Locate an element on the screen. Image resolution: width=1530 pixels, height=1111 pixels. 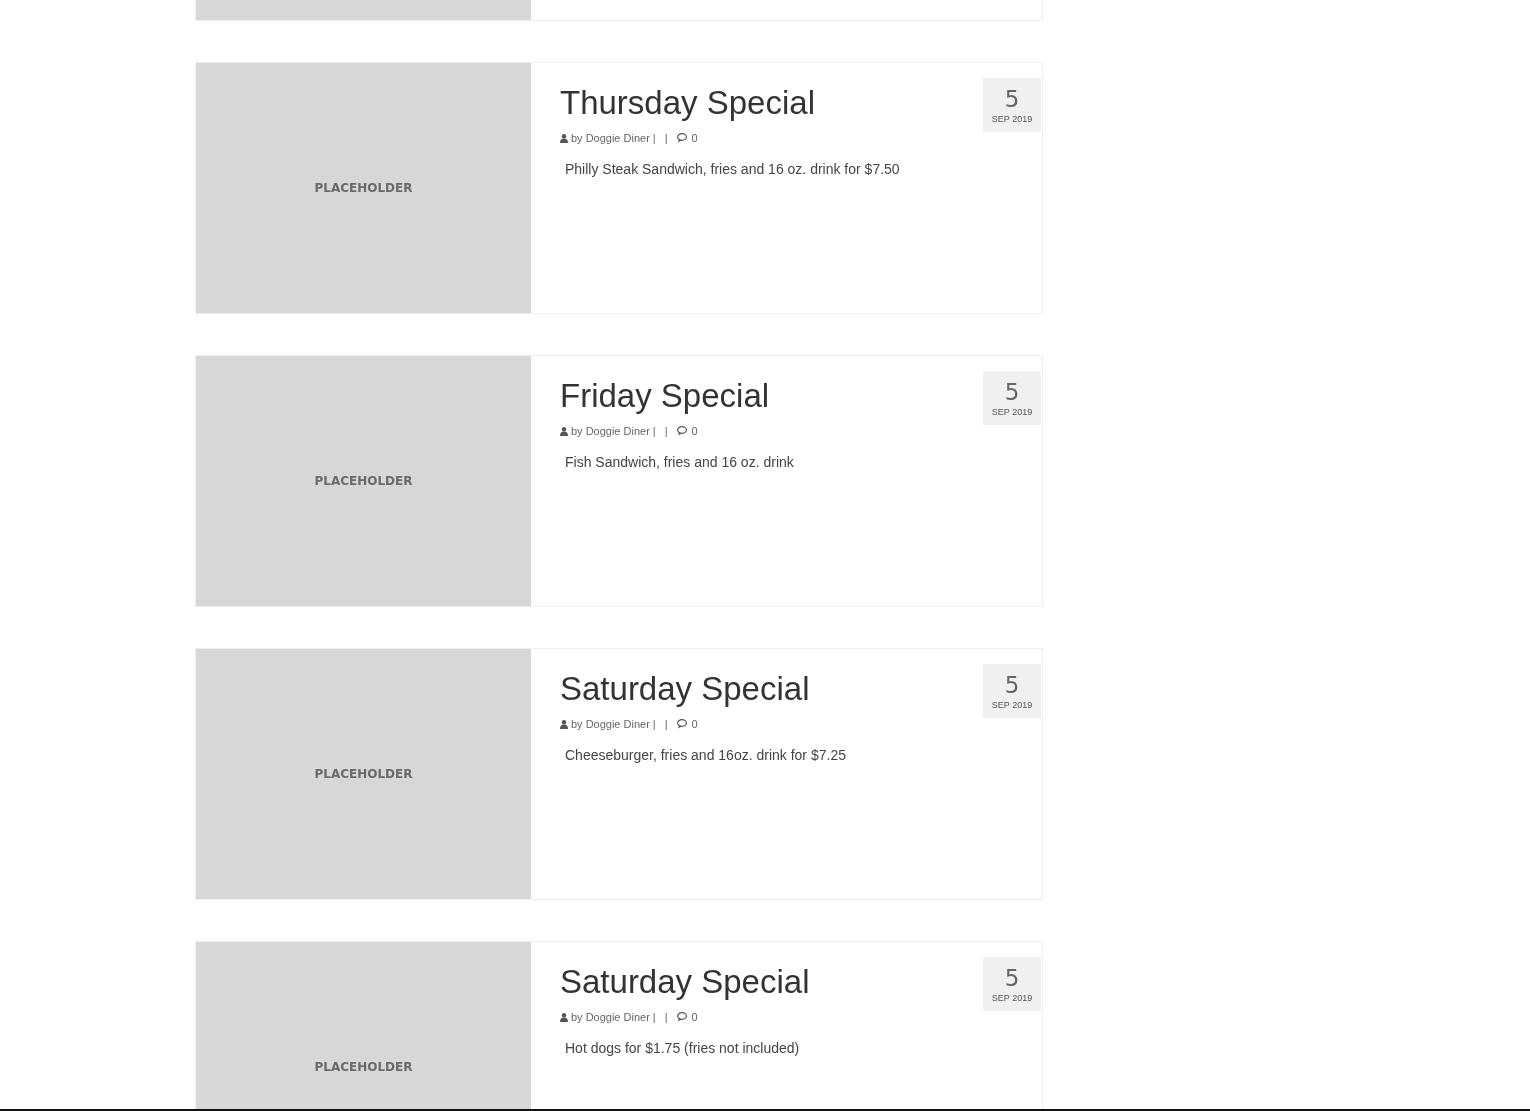
post-excerpt: Cheeseburger, fries and 16oz. drink for $7.25 is located at coordinates (706, 755).